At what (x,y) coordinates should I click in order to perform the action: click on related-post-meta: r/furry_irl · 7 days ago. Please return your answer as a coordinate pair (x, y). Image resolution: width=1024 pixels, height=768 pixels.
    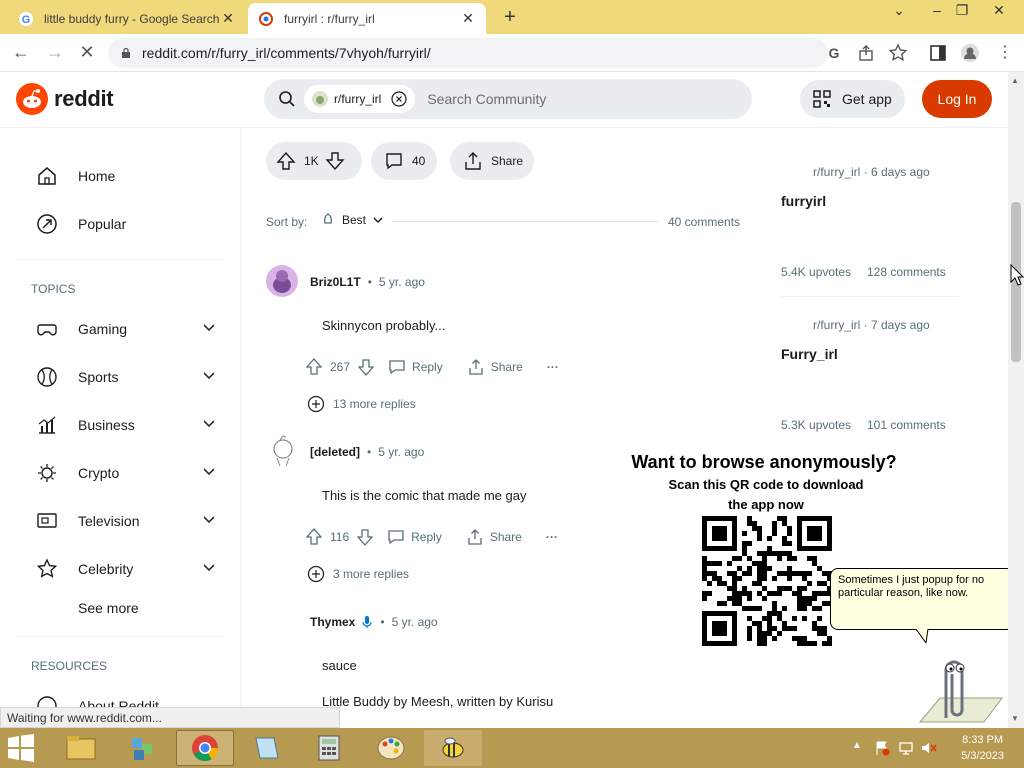
    Looking at the image, I should click on (871, 325).